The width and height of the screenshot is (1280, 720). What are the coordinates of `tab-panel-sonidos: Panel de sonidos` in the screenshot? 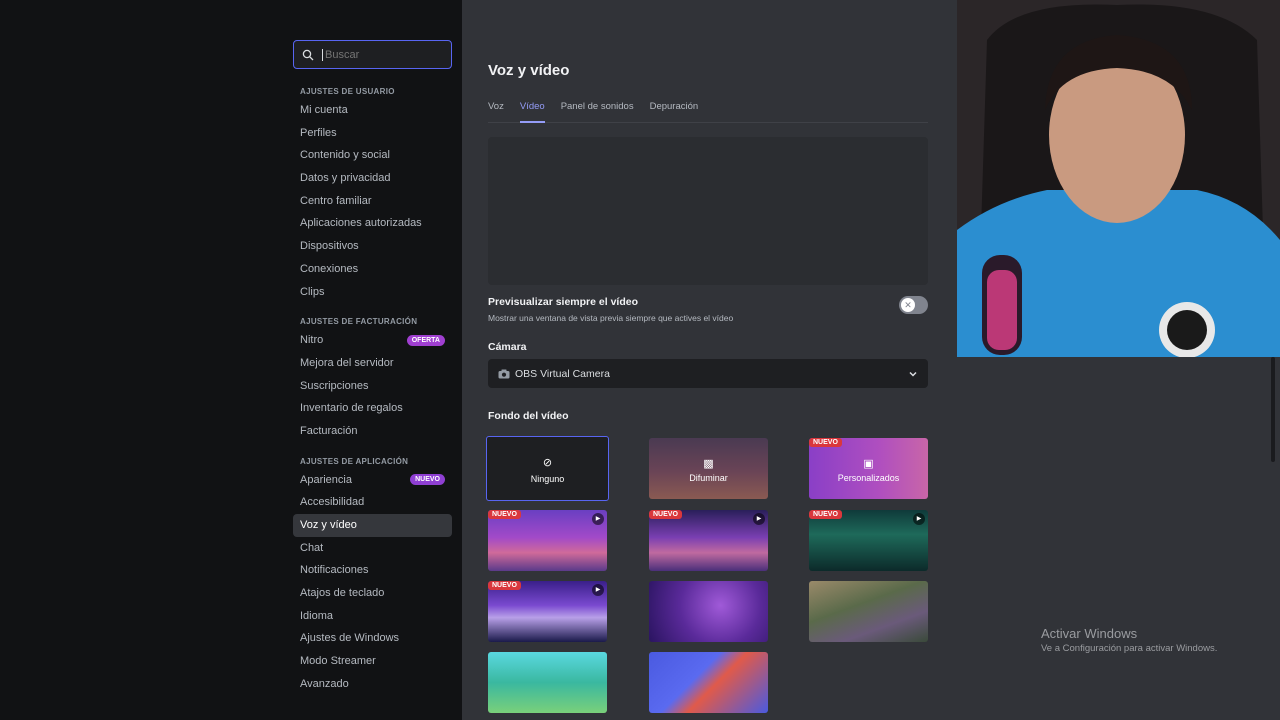 It's located at (597, 112).